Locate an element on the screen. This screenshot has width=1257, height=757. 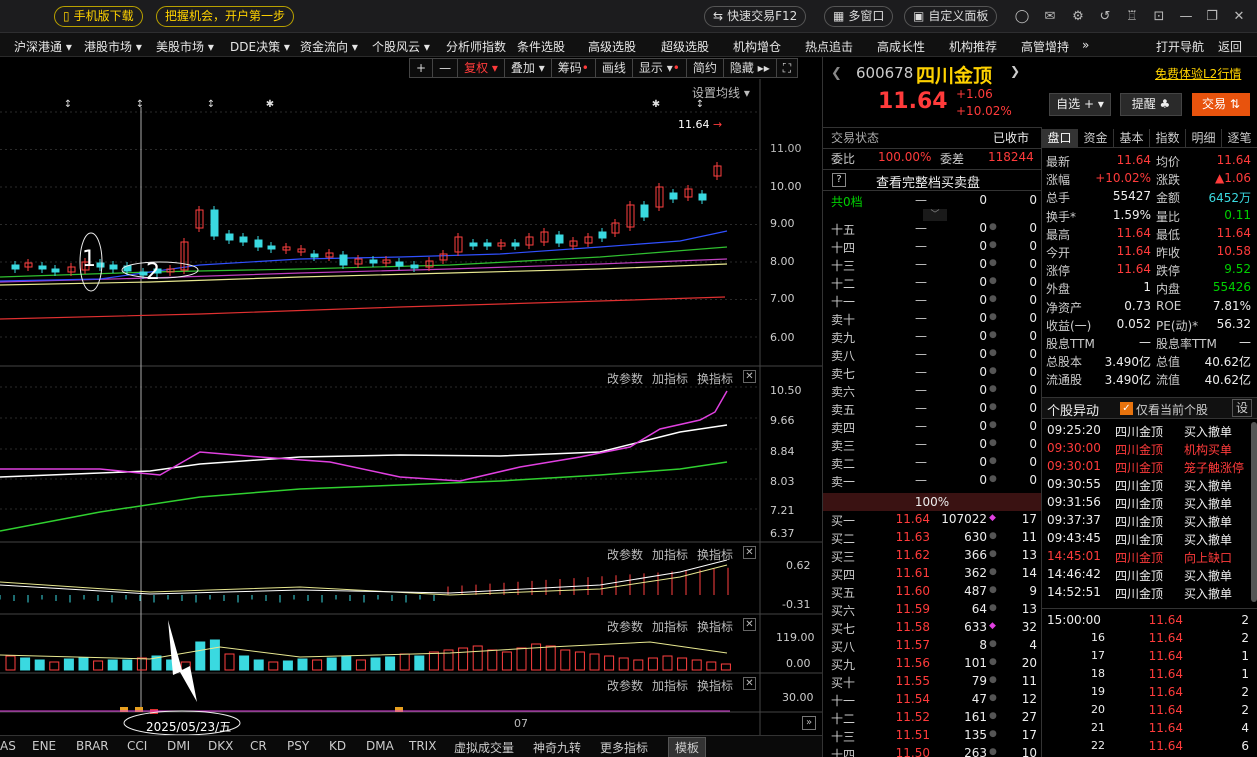
indicator-tab: DMA is located at coordinates (380, 746).